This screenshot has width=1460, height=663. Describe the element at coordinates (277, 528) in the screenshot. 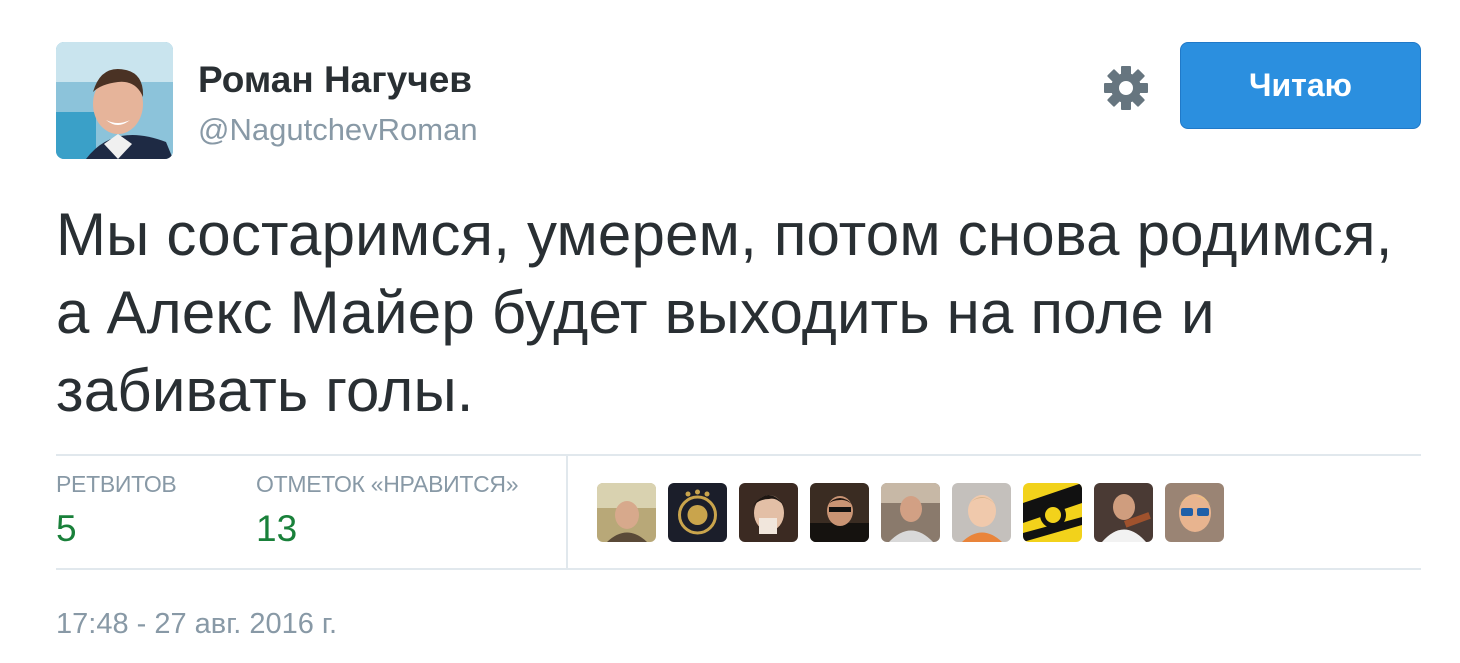

I see `likes-count: 13` at that location.